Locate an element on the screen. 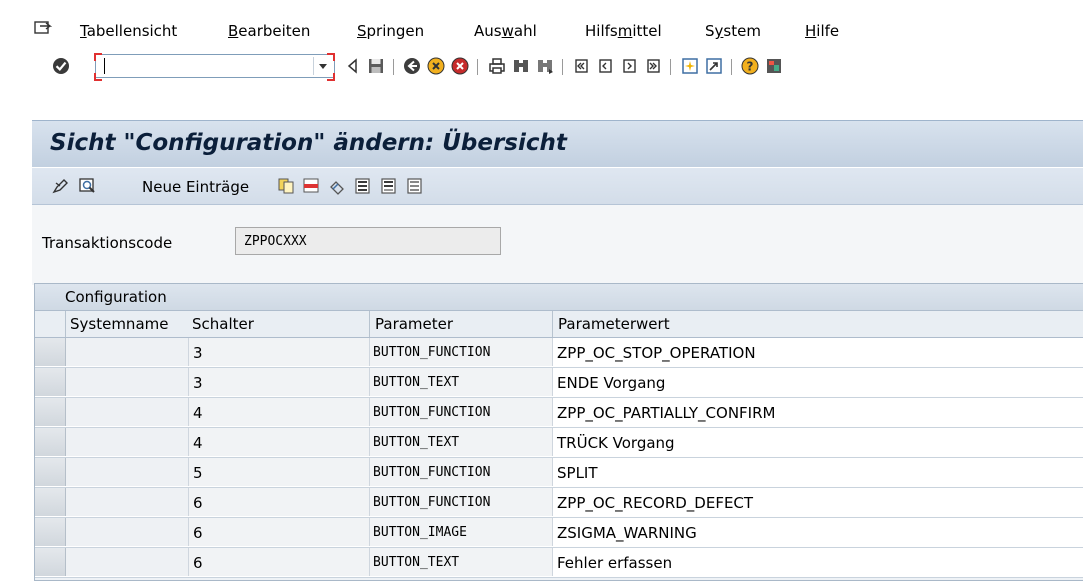 Image resolution: width=1083 pixels, height=581 pixels. menu-item-auswahl: Auswahl is located at coordinates (505, 31).